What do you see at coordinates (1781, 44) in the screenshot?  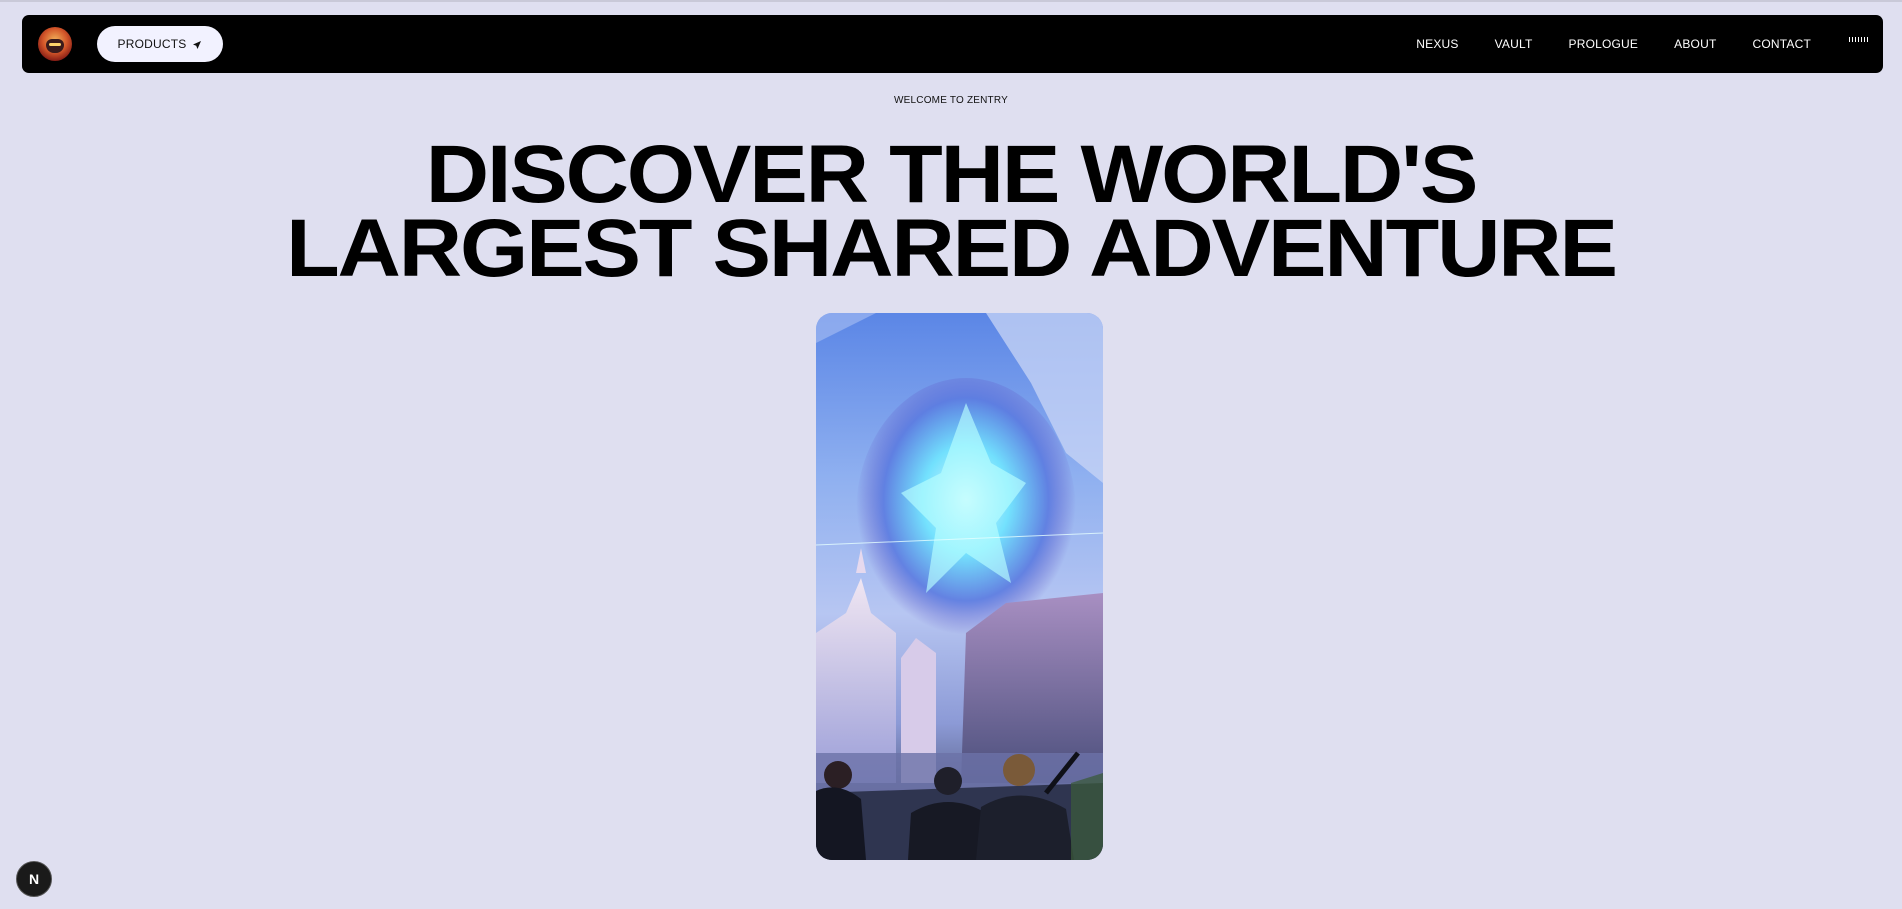 I see `nav-item-contact: CONTACT` at bounding box center [1781, 44].